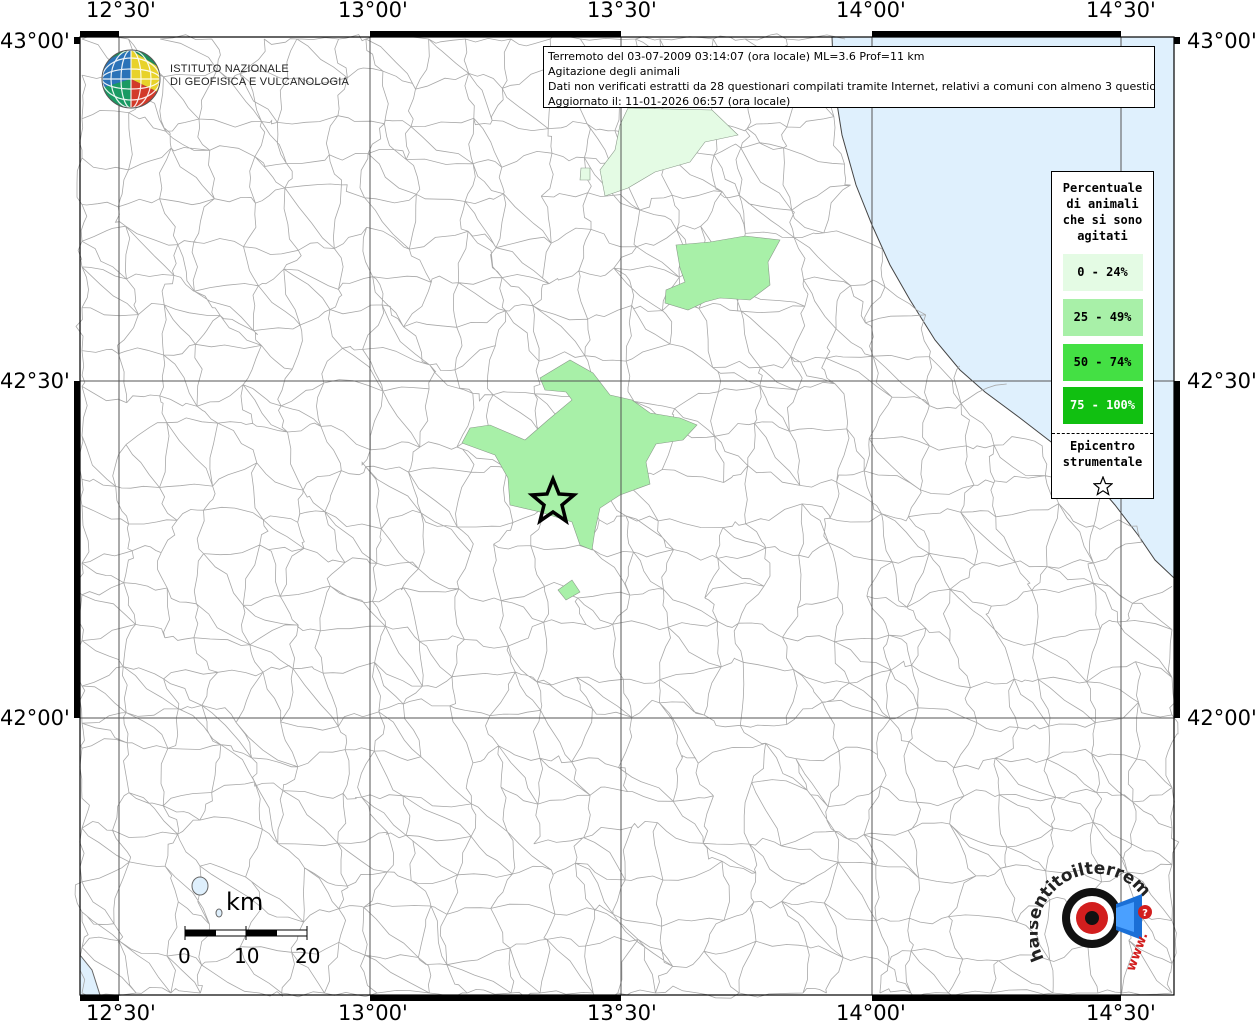 The image size is (1255, 1024). Describe the element at coordinates (229, 69) in the screenshot. I see `ingv-name-line1: ISTITUTO NAZIONALE` at that location.